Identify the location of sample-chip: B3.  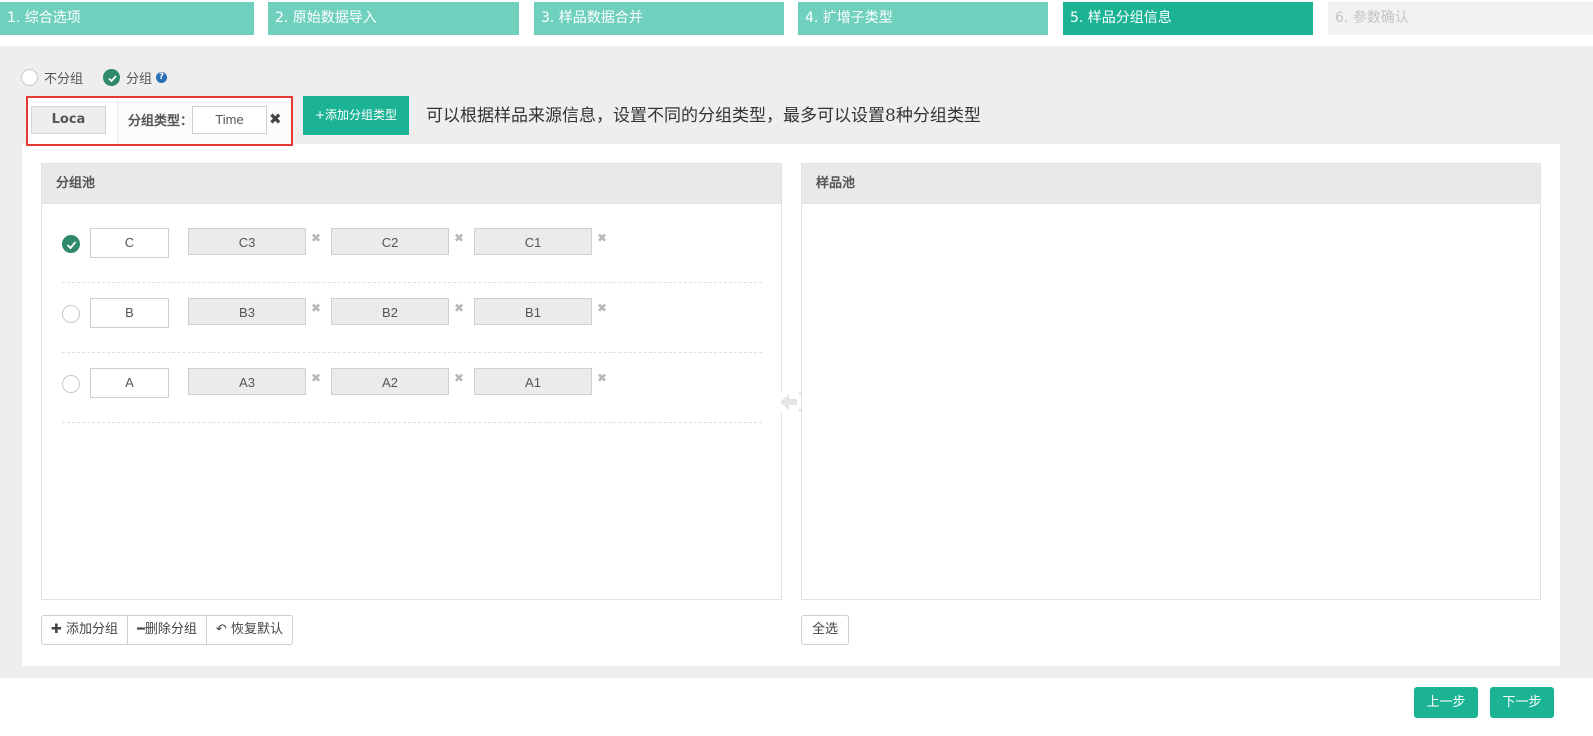
(247, 311).